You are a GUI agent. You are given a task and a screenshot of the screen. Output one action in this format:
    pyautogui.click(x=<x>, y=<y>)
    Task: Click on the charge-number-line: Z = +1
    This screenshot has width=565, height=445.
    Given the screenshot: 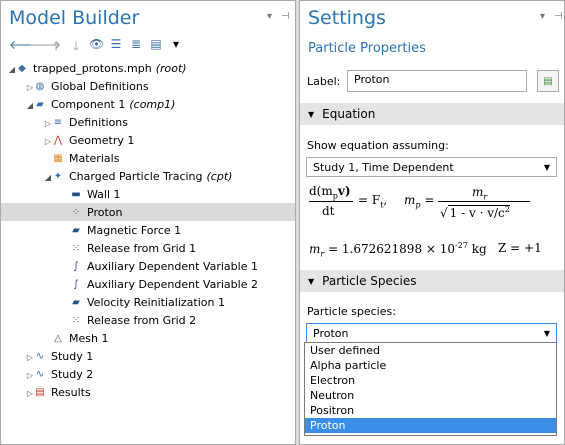 What is the action you would take?
    pyautogui.click(x=520, y=248)
    